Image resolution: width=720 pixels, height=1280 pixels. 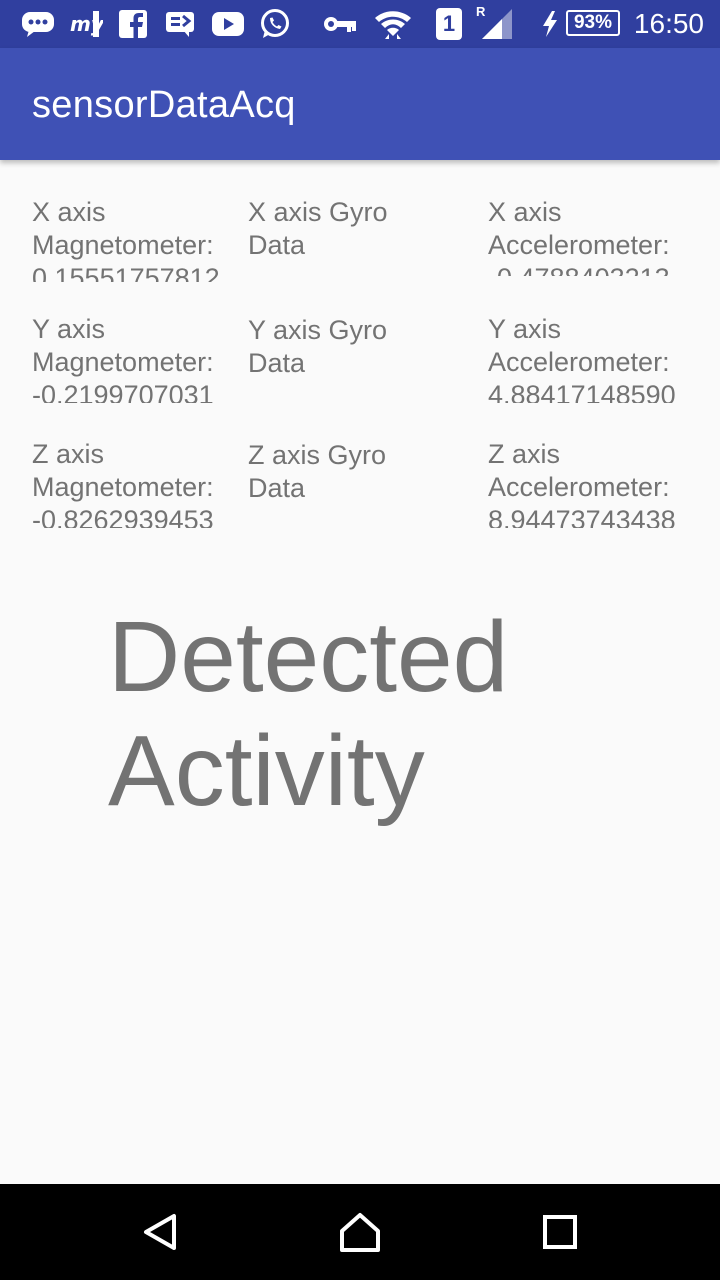 I want to click on home-icon, so click(x=360, y=1232).